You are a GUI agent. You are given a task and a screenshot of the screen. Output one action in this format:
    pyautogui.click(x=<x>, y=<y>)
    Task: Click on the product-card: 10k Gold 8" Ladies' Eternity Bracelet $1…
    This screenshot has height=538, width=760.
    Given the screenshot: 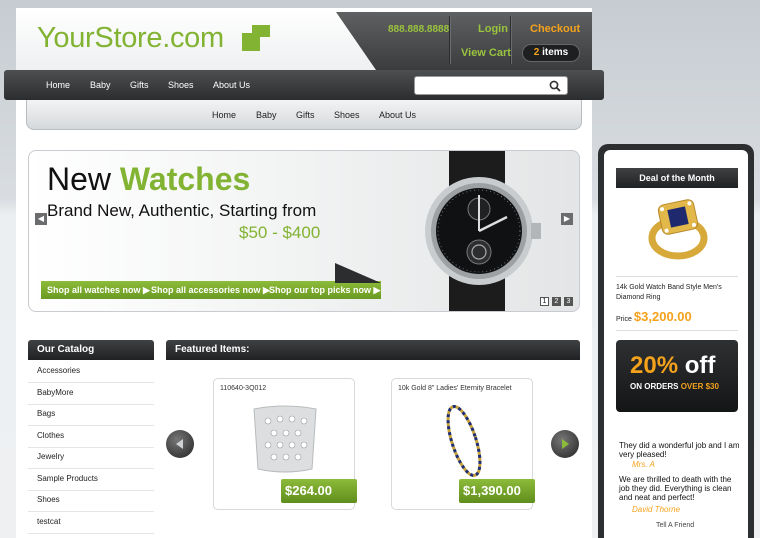 What is the action you would take?
    pyautogui.click(x=463, y=444)
    